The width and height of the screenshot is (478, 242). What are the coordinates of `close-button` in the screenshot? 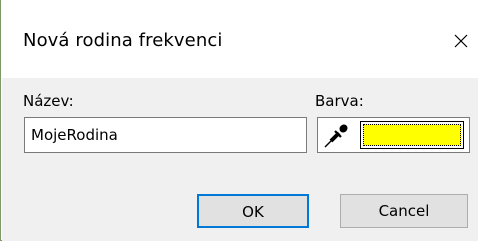 It's located at (460, 41).